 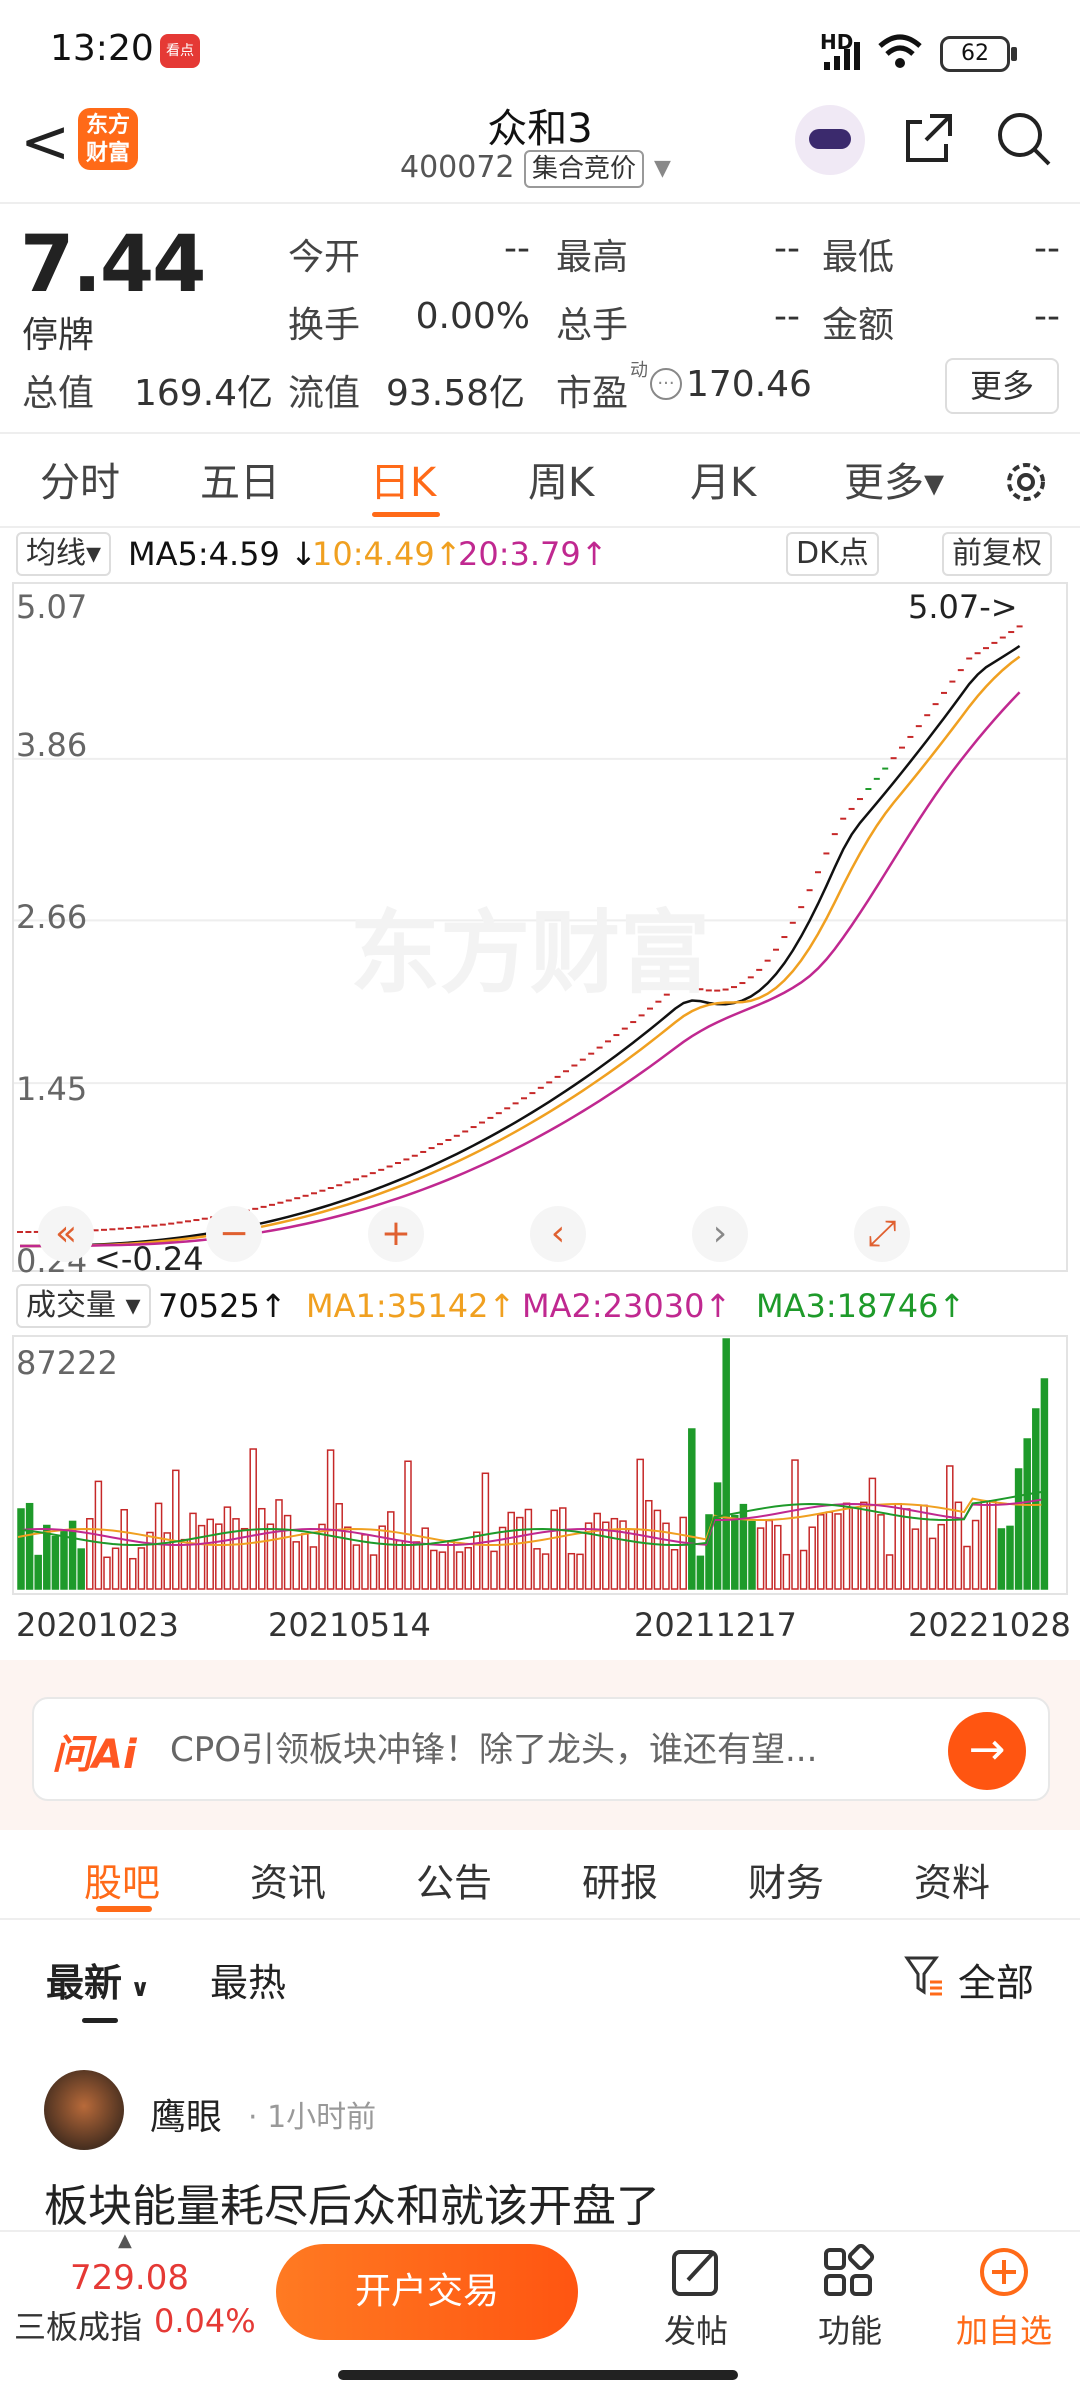 I want to click on gear-icon, so click(x=1026, y=482).